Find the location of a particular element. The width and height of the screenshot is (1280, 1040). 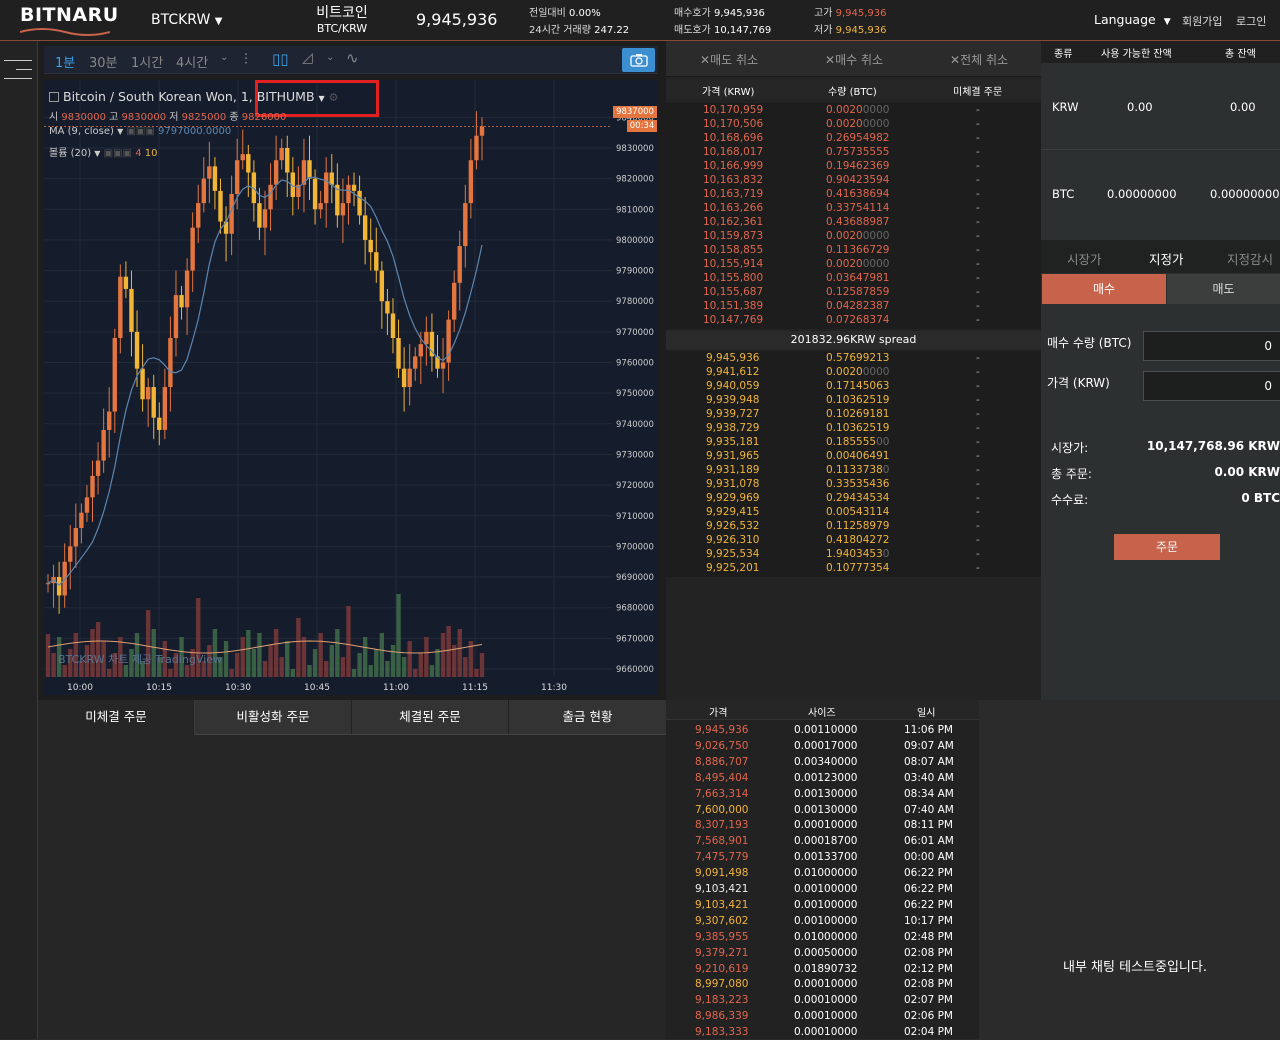

orderbook-row: 9,926,532 0.11258979 - is located at coordinates (853, 526).